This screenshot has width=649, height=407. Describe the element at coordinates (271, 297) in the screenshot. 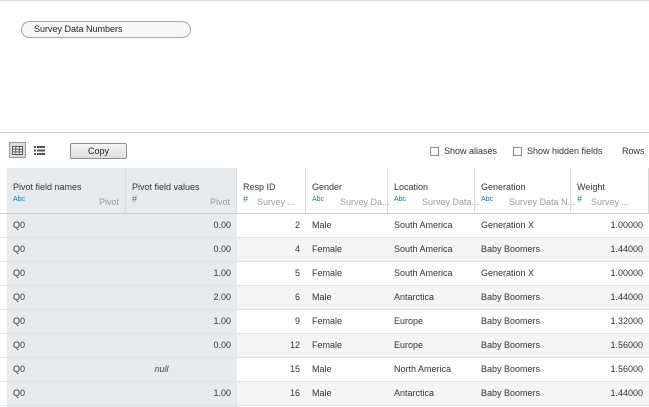

I see `table-cell: 6` at that location.